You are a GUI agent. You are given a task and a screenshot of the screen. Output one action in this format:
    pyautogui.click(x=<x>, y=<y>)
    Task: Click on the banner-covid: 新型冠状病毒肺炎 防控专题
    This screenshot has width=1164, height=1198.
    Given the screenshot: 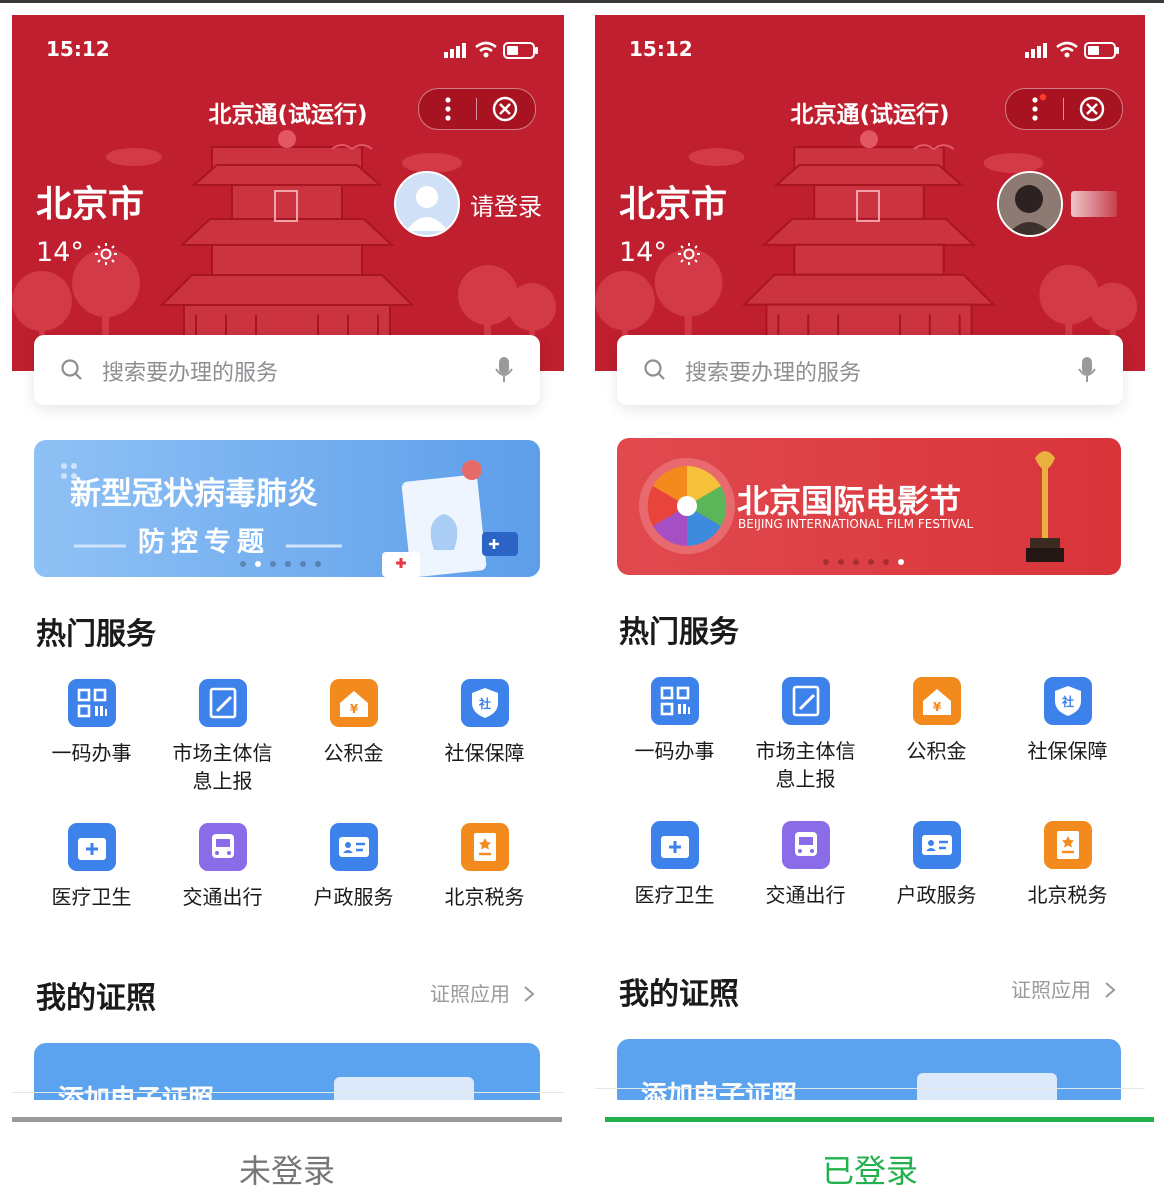 What is the action you would take?
    pyautogui.click(x=287, y=508)
    